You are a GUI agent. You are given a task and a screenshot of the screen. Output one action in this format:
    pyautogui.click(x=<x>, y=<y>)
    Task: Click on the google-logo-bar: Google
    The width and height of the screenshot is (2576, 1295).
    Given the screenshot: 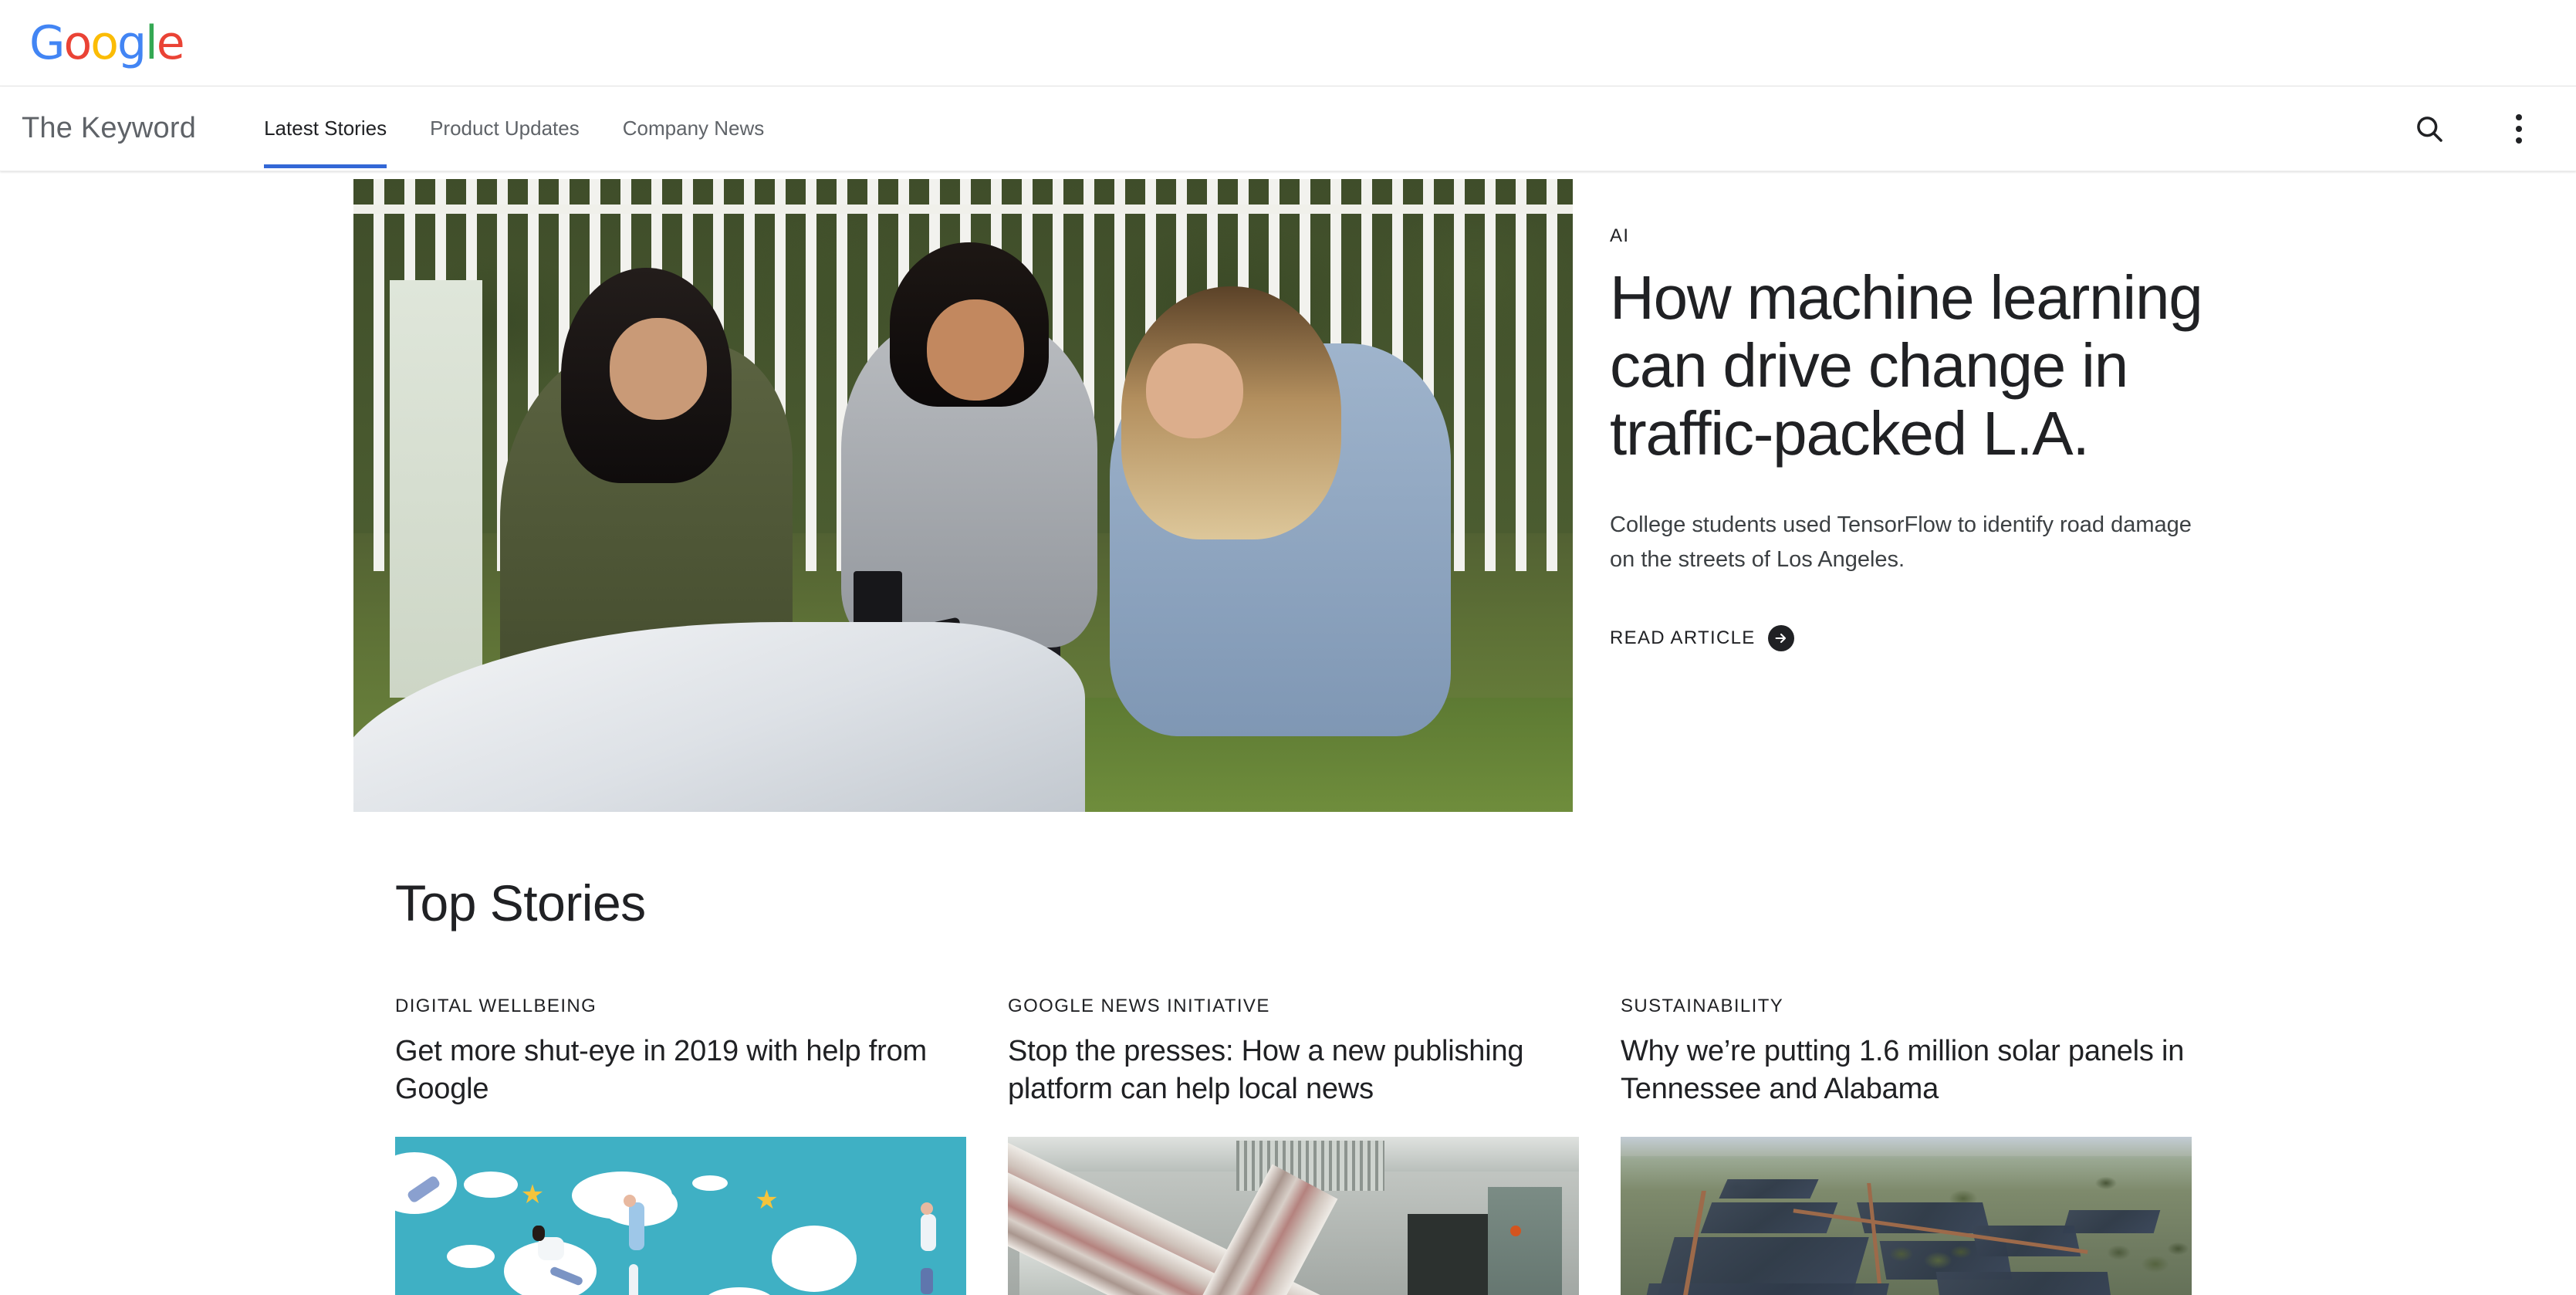 What is the action you would take?
    pyautogui.click(x=1288, y=43)
    